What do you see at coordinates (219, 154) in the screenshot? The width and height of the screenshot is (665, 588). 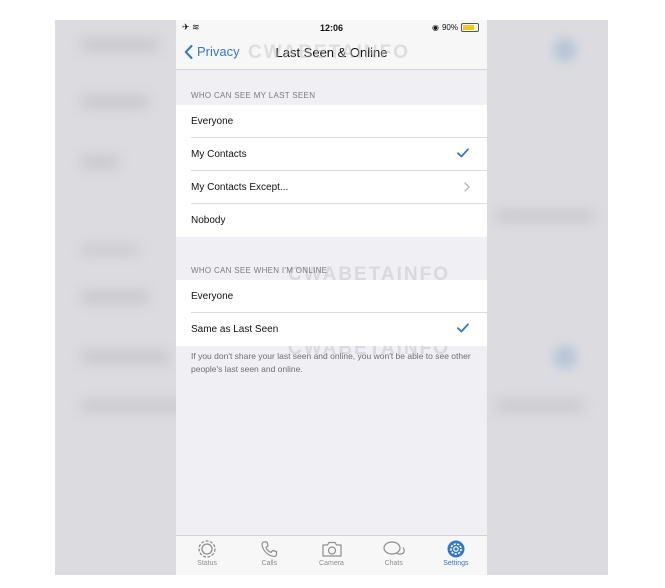 I see `option-label: My Contacts` at bounding box center [219, 154].